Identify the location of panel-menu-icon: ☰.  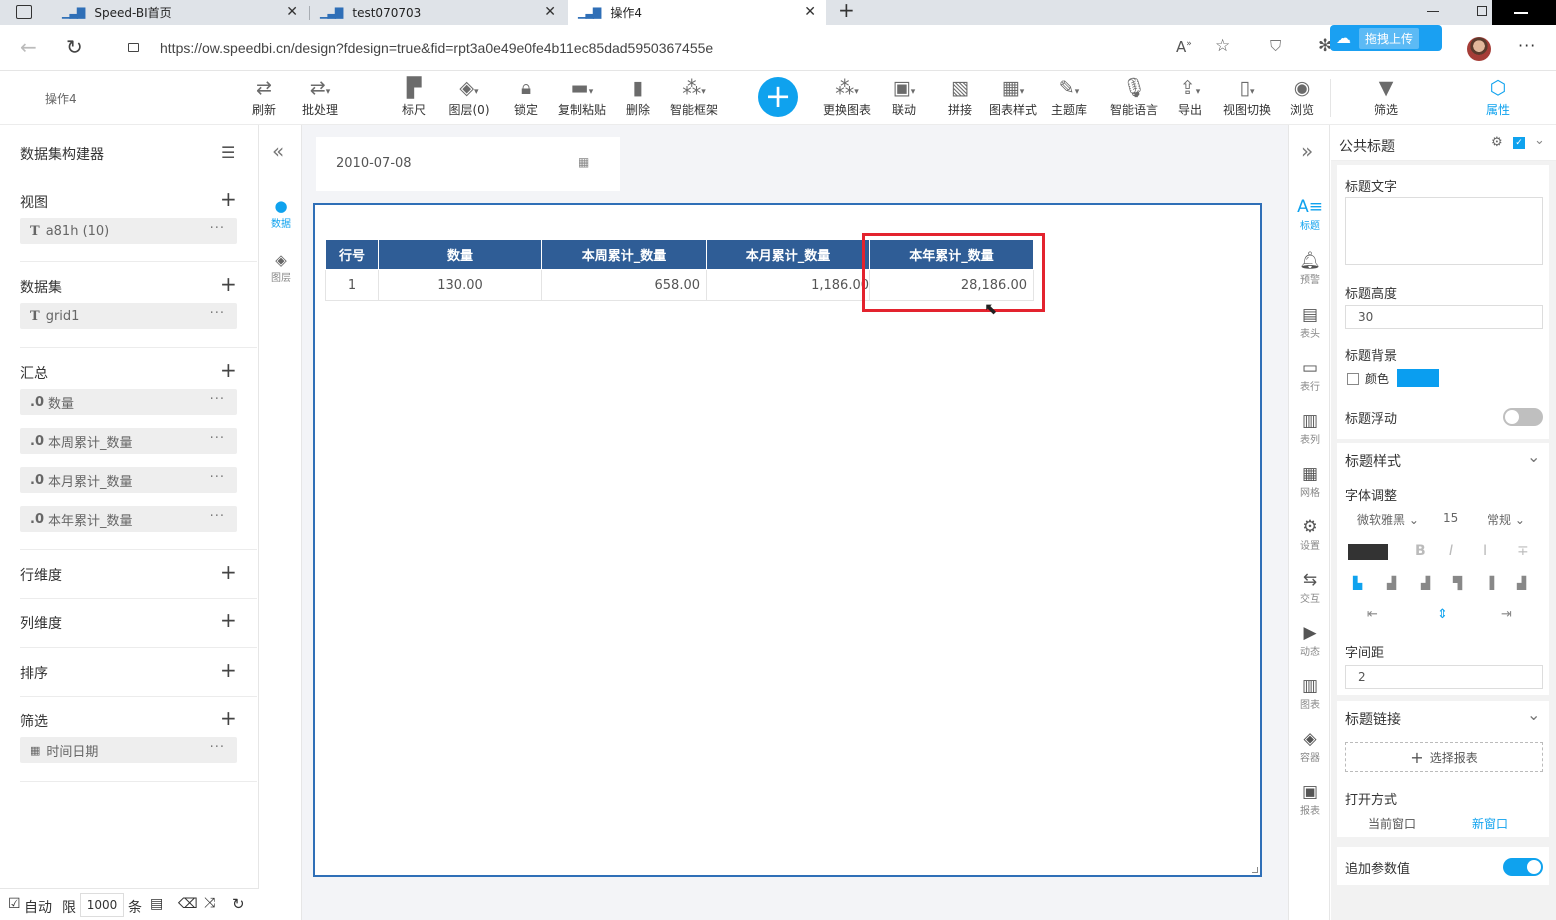
(228, 152).